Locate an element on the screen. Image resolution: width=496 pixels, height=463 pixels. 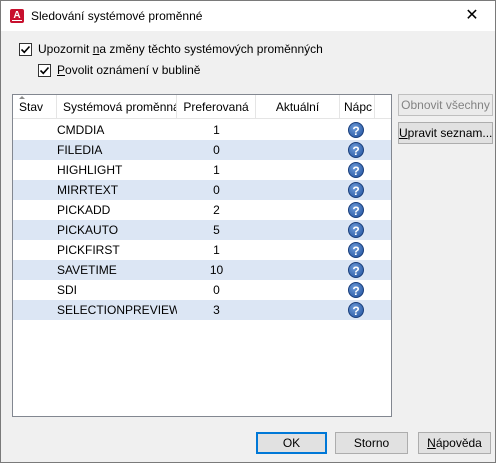
table-row: PICKADD 2 ? is located at coordinates (202, 210).